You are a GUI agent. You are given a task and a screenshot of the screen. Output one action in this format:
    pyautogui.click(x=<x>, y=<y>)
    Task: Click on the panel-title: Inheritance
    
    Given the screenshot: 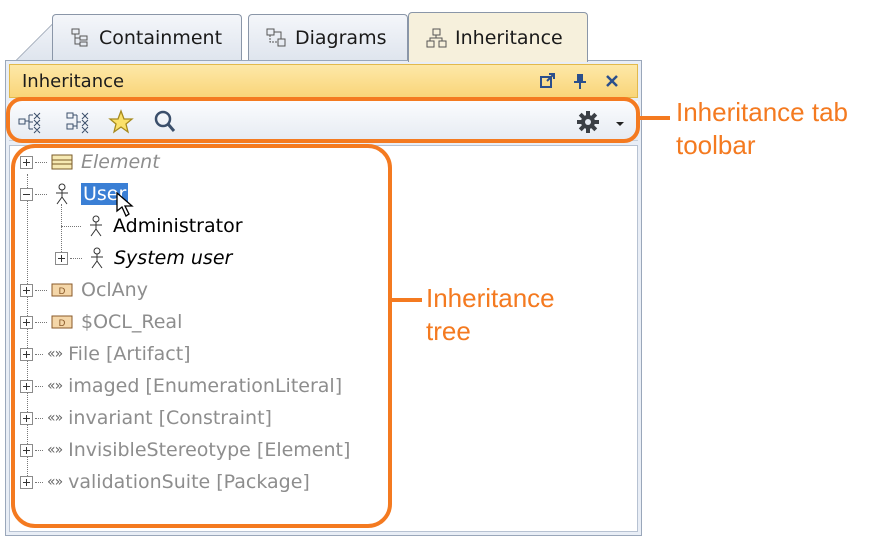 What is the action you would take?
    pyautogui.click(x=73, y=81)
    